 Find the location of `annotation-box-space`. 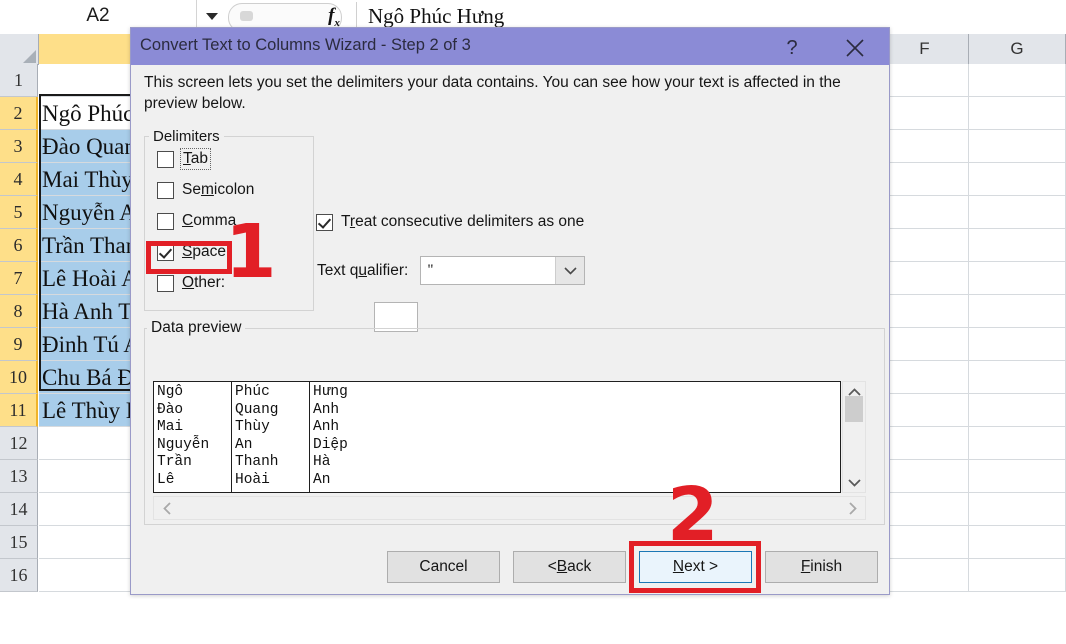

annotation-box-space is located at coordinates (189, 257).